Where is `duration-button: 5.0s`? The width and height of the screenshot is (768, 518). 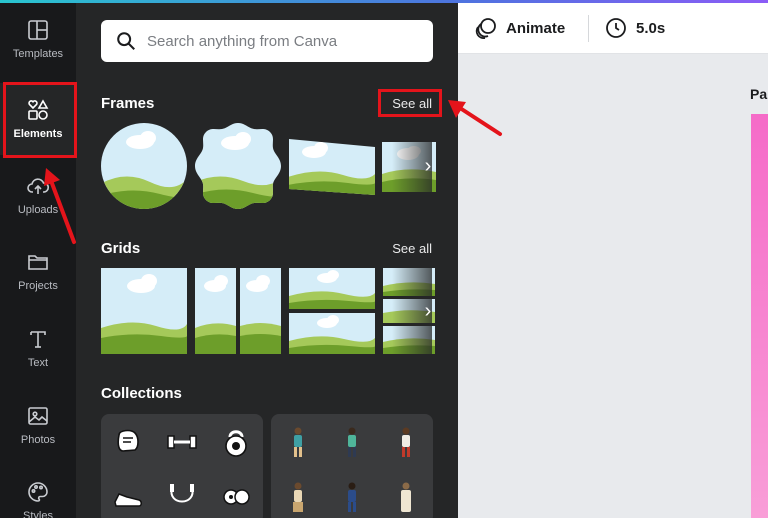
duration-button: 5.0s is located at coordinates (634, 28).